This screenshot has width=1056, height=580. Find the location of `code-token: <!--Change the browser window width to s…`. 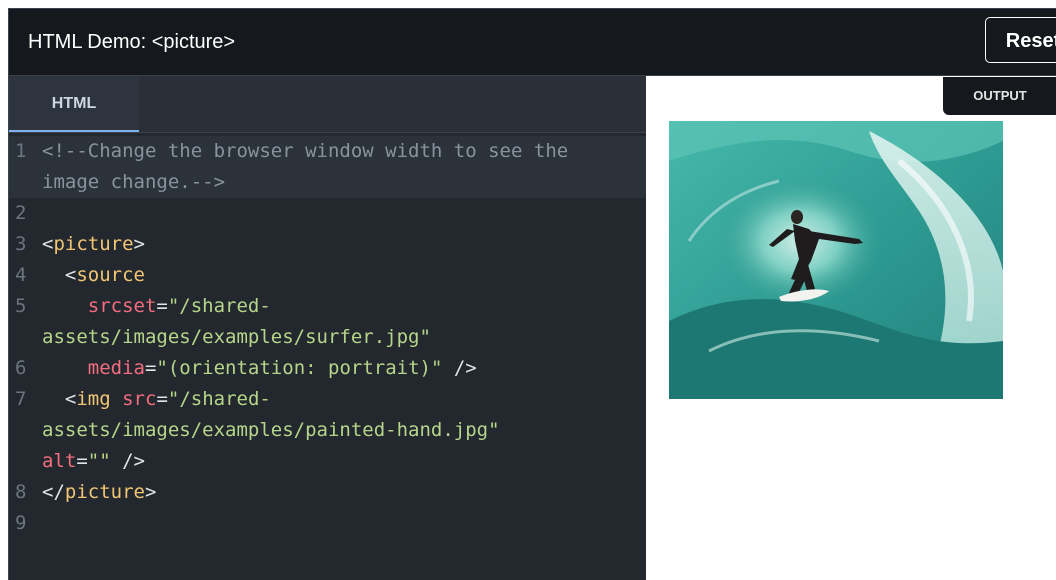

code-token: <!--Change the browser window width to s… is located at coordinates (305, 151).